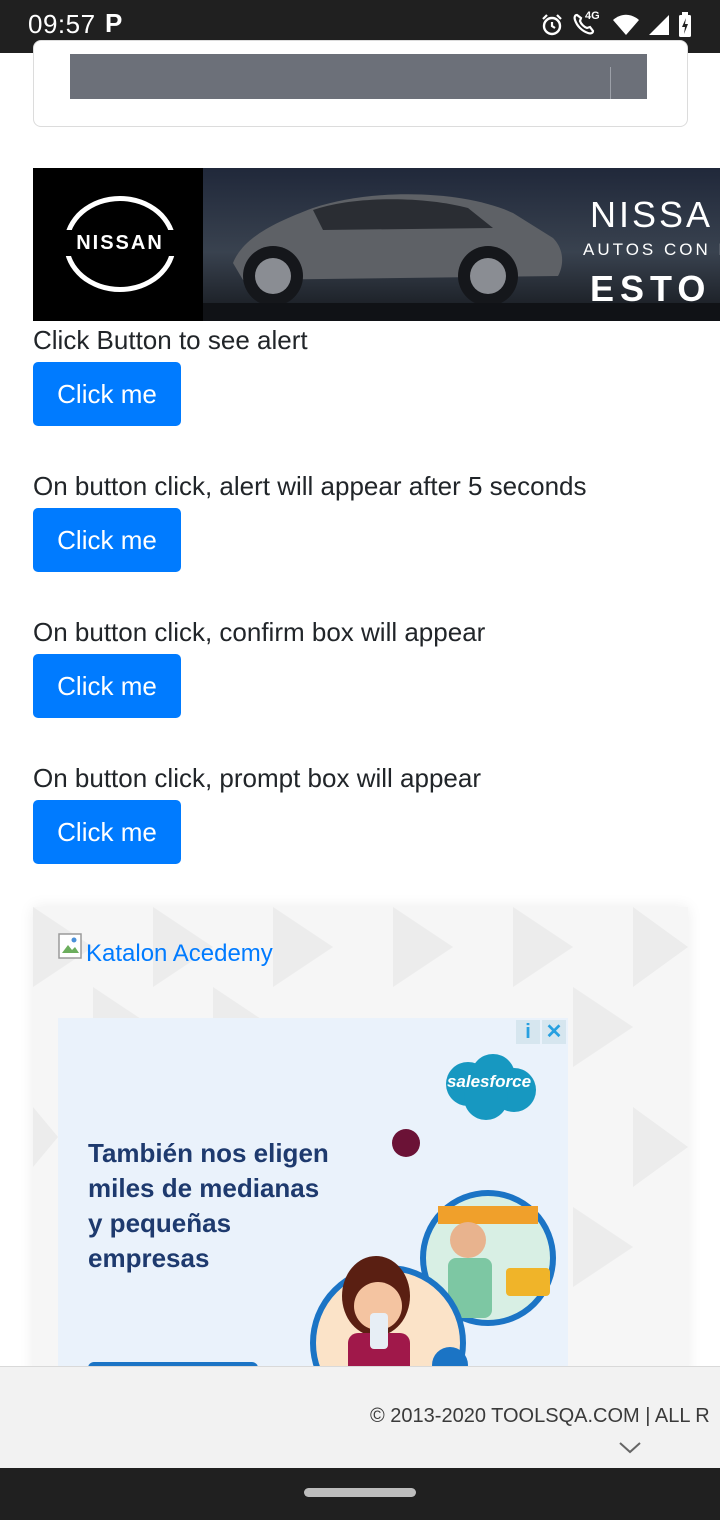 This screenshot has width=720, height=1520. I want to click on network-type-label: 4G, so click(592, 16).